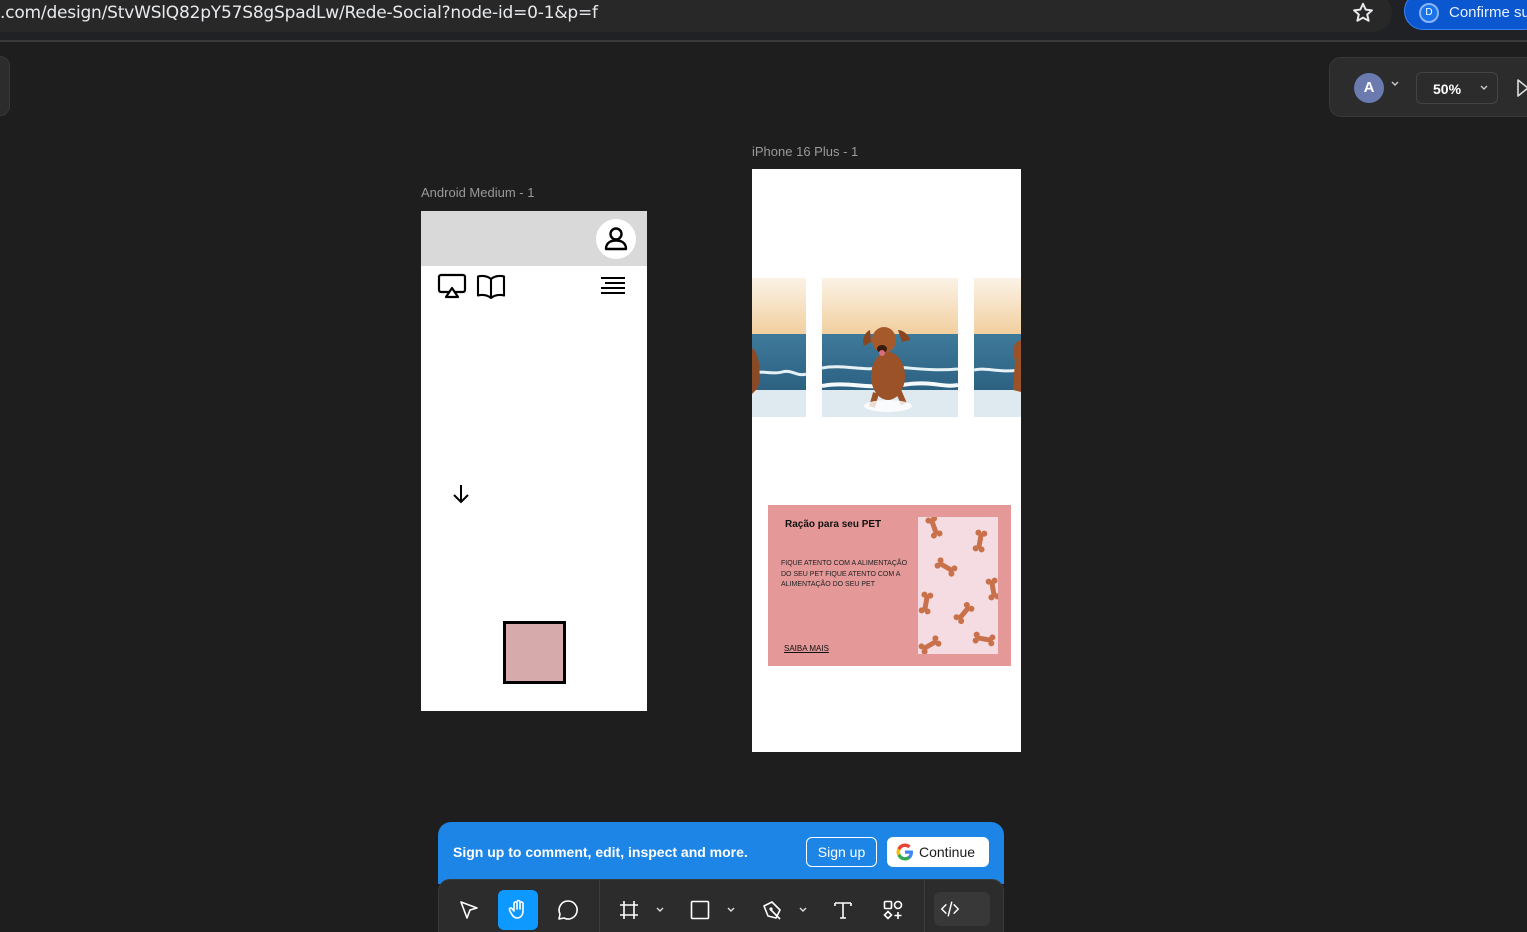 This screenshot has height=932, width=1527. Describe the element at coordinates (958, 585) in the screenshot. I see `dog-treats-image` at that location.